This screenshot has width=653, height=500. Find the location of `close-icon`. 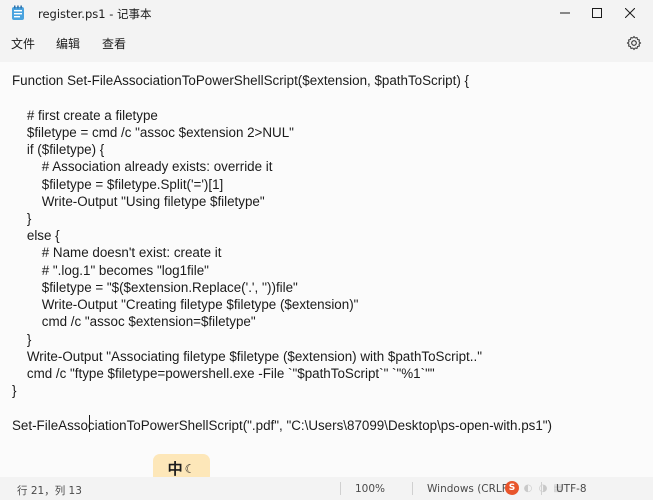

close-icon is located at coordinates (630, 13).